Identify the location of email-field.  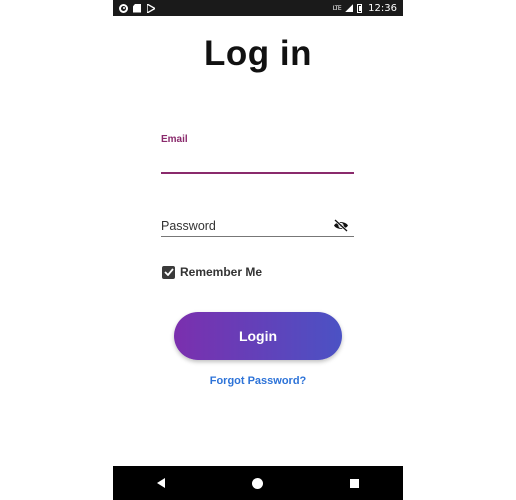
(257, 161).